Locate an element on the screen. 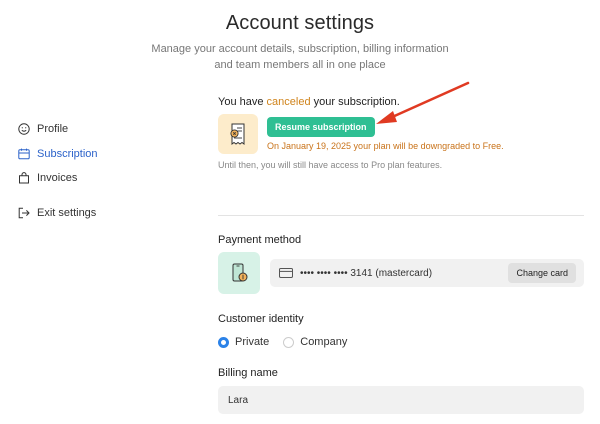  sidebar-item-subscription: Subscription is located at coordinates (58, 154).